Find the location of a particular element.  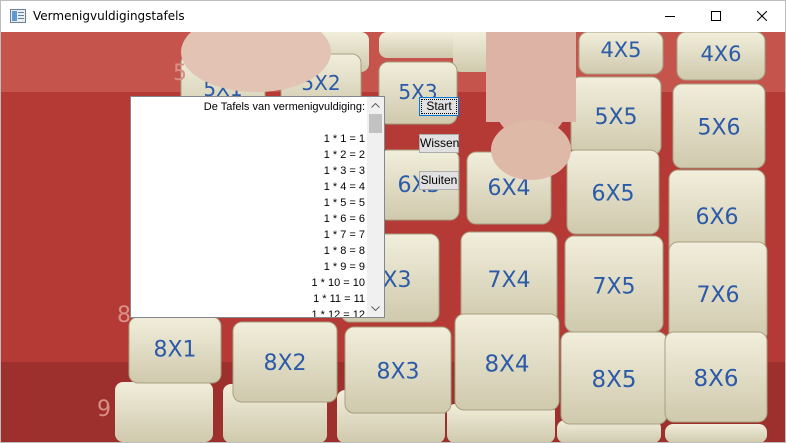

list-item: 1 * 3 = 3 is located at coordinates (249, 171).